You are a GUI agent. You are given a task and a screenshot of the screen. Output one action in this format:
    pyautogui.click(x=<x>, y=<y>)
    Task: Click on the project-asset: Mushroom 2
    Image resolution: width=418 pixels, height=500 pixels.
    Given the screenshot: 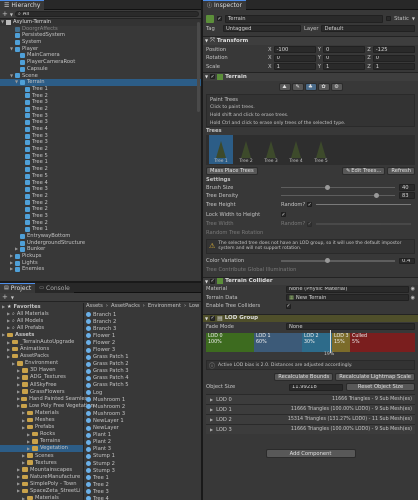 What is the action you would take?
    pyautogui.click(x=143, y=406)
    